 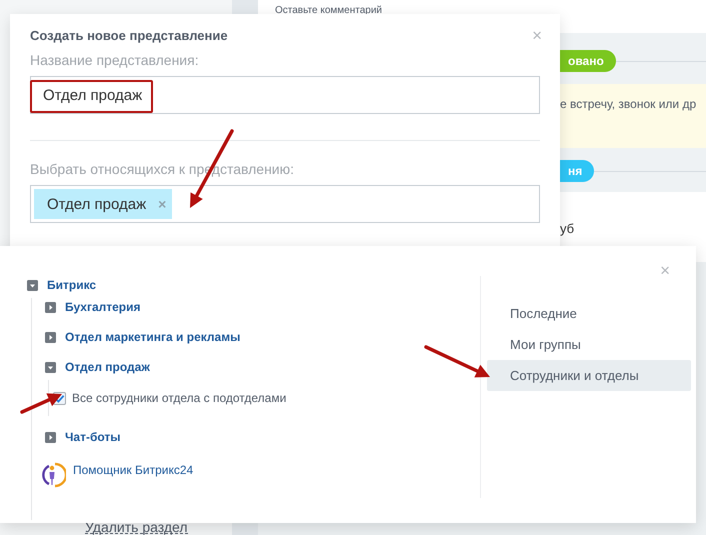 I want to click on department-link: Отдел продаж, so click(x=107, y=367).